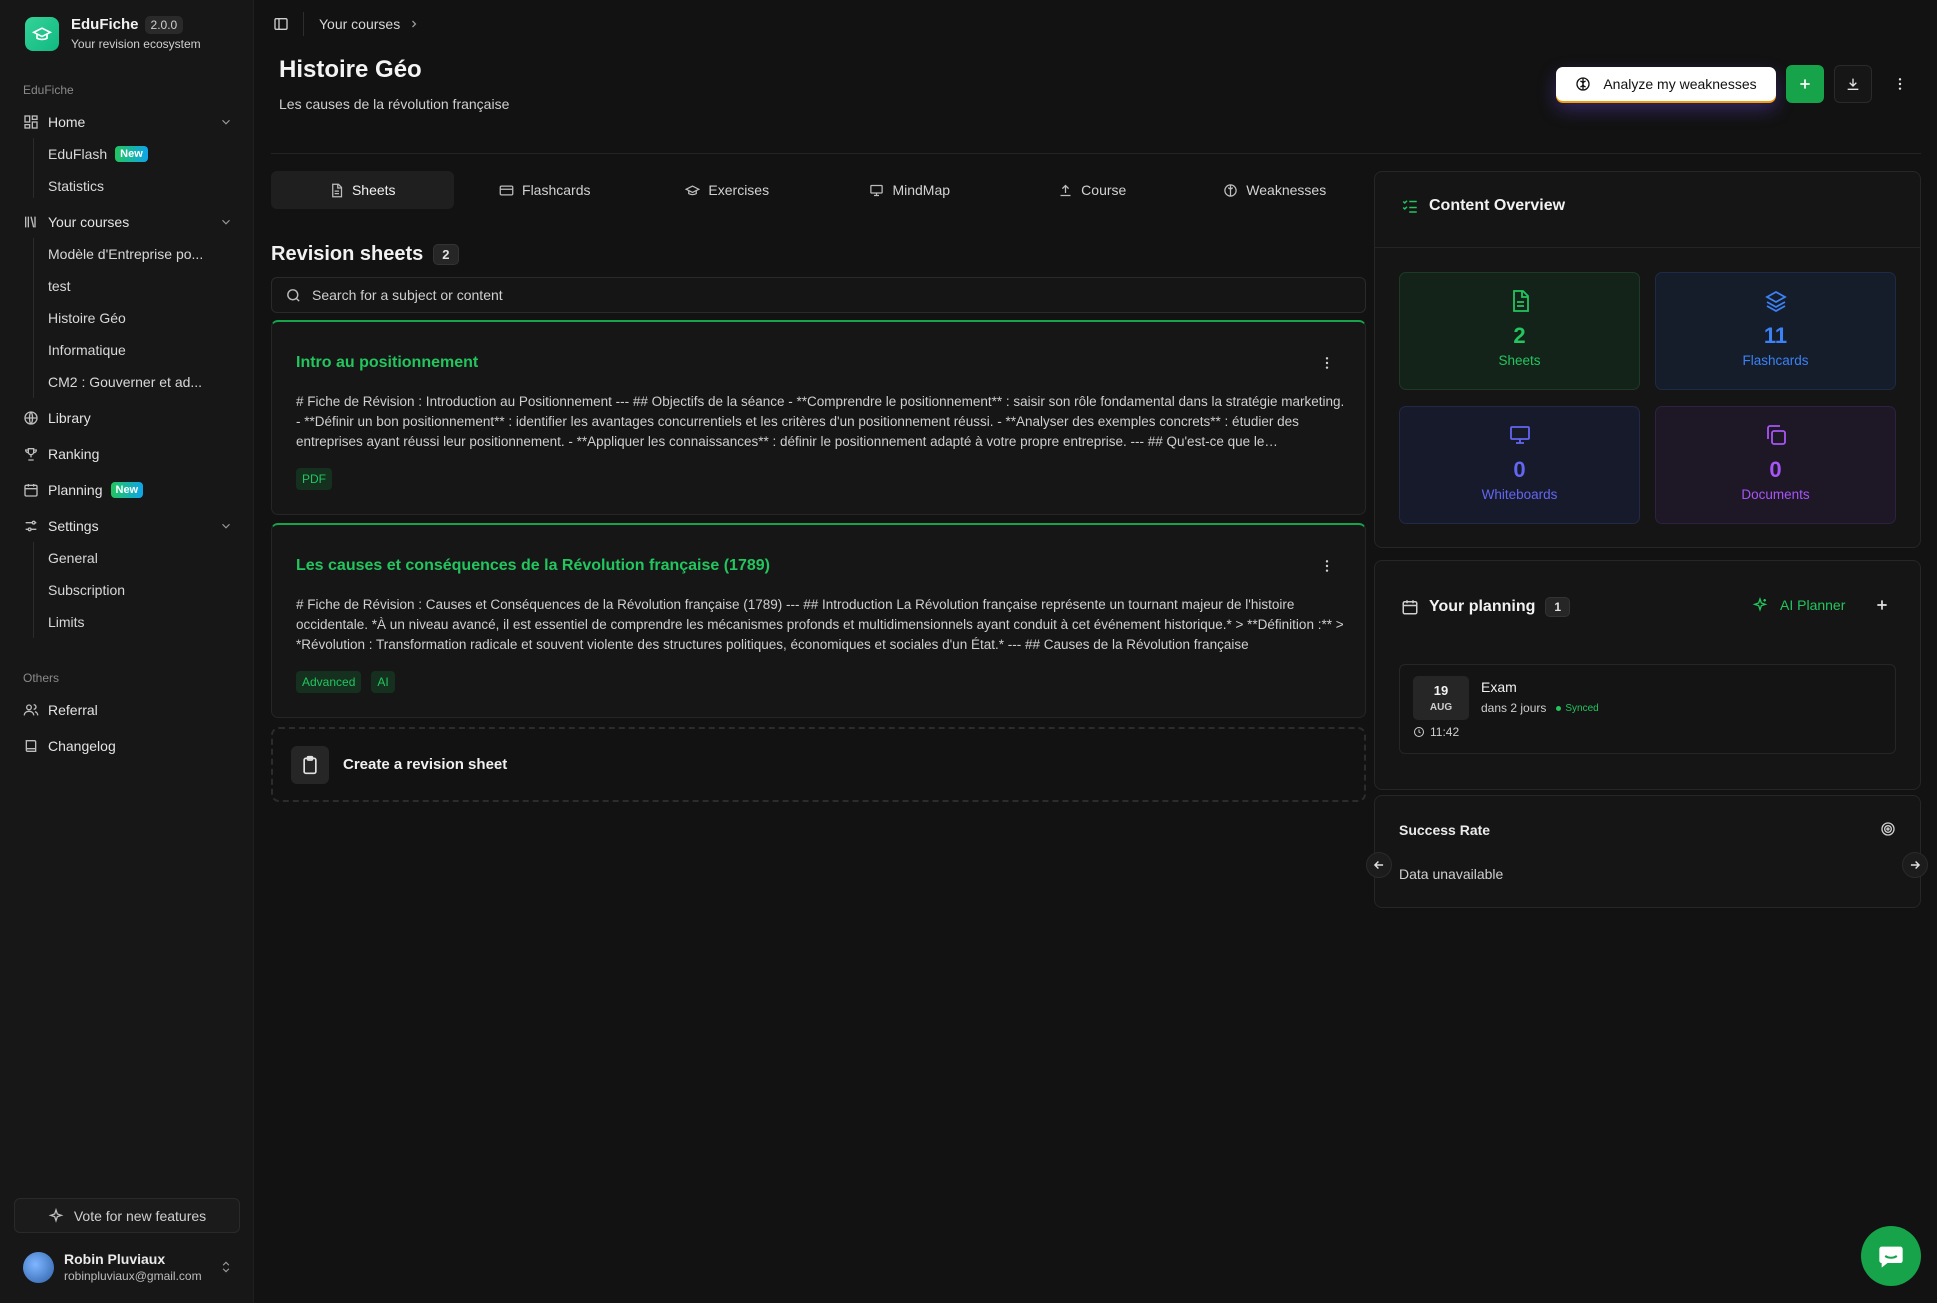 The height and width of the screenshot is (1303, 1937). I want to click on user-email: robinpluviaux@gmail.com, so click(133, 1276).